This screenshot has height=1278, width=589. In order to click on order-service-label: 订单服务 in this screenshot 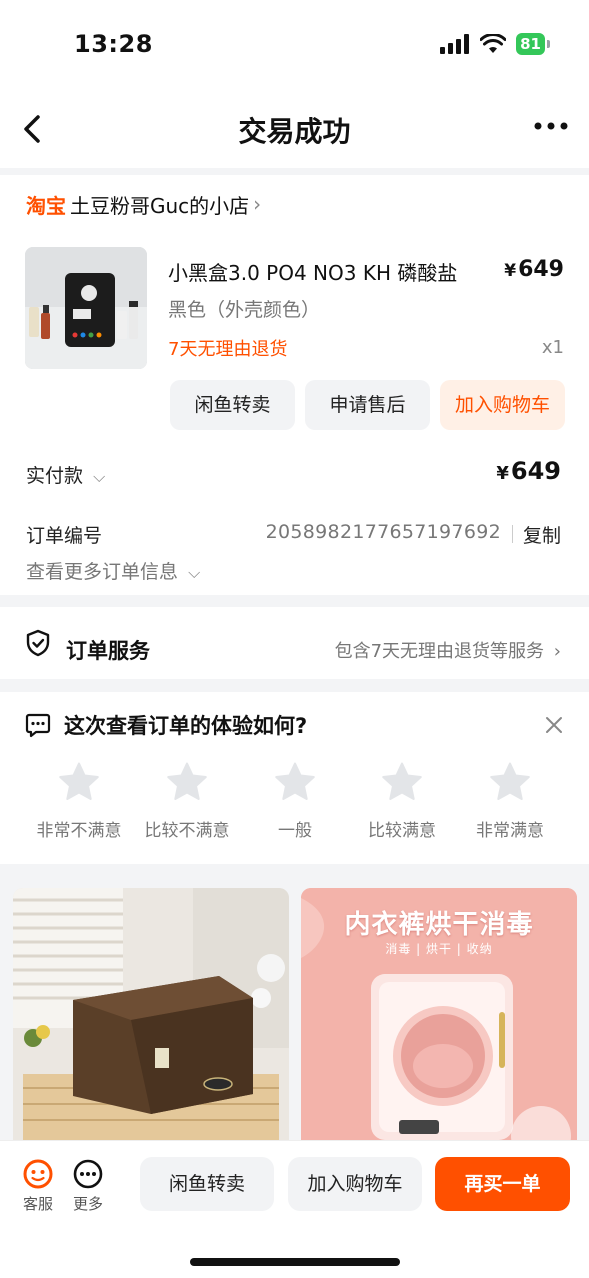, I will do `click(108, 651)`.